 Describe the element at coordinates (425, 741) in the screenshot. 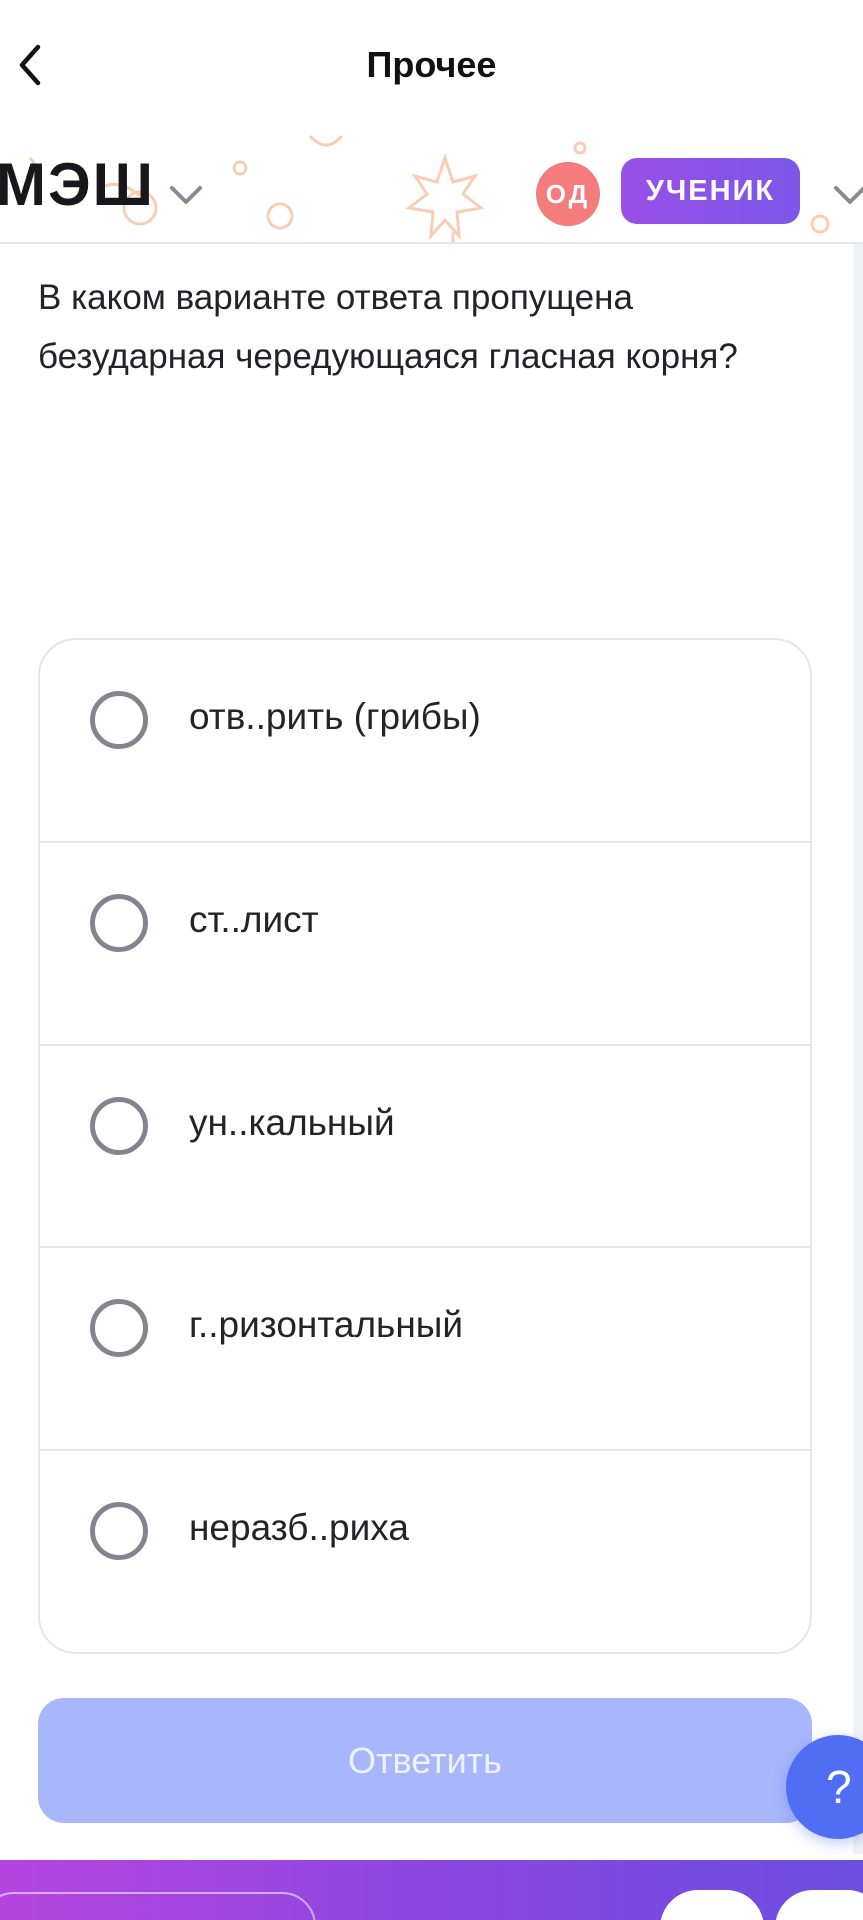

I see `answer-option: отв..рить (грибы)` at that location.